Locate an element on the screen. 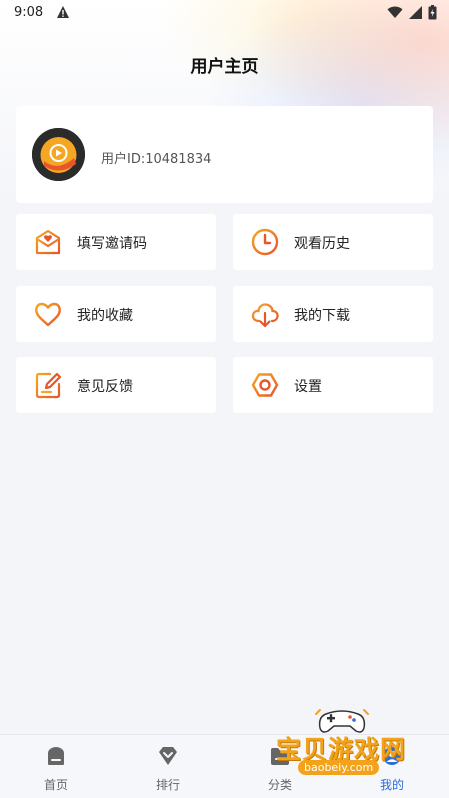  status-time: 9:08 is located at coordinates (29, 12).